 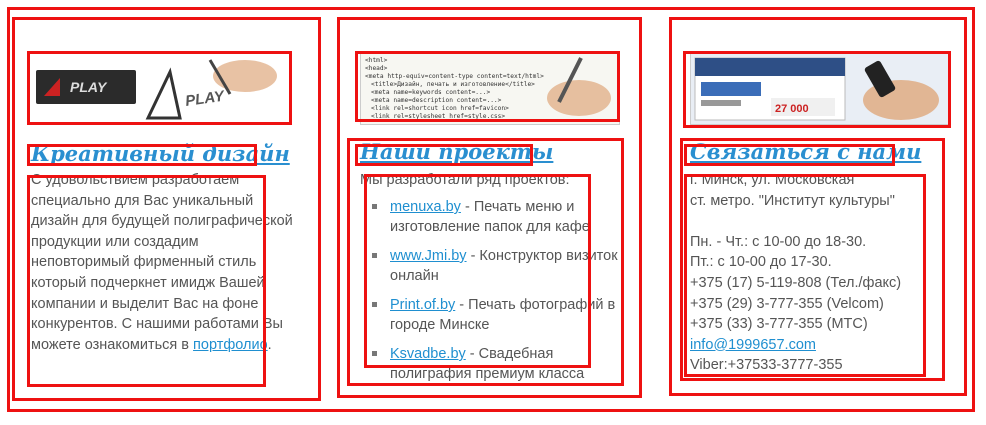 I want to click on banner-play-text: PLAY, so click(x=89, y=87).